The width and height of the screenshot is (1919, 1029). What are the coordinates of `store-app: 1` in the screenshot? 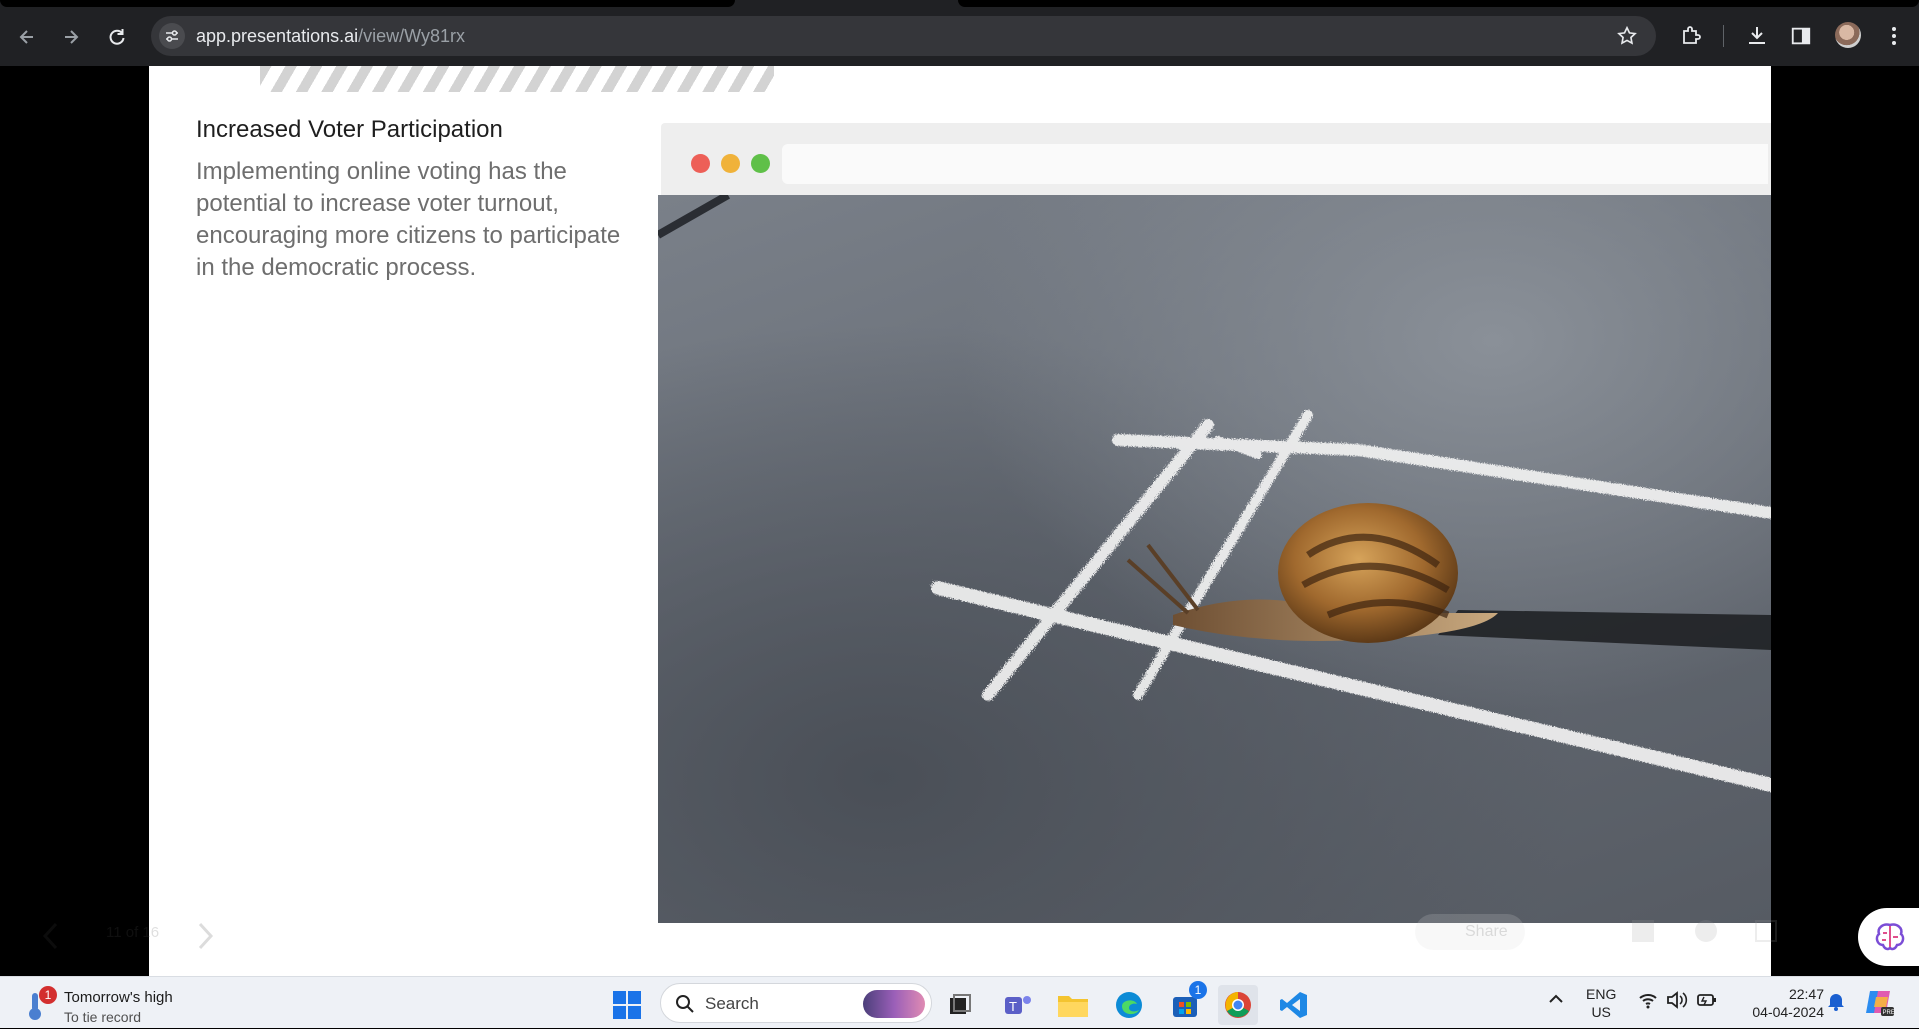 It's located at (1186, 1003).